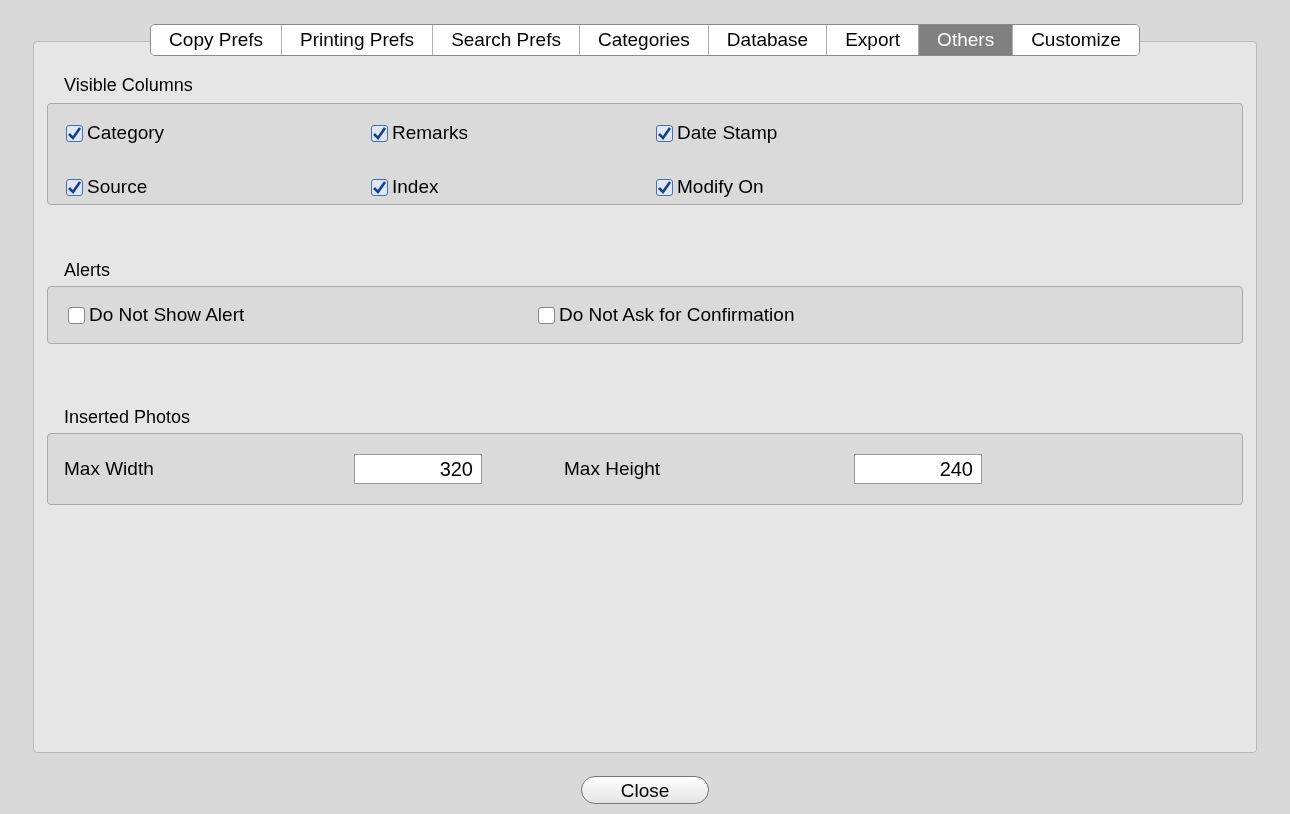  I want to click on field-label: Max Height, so click(613, 468).